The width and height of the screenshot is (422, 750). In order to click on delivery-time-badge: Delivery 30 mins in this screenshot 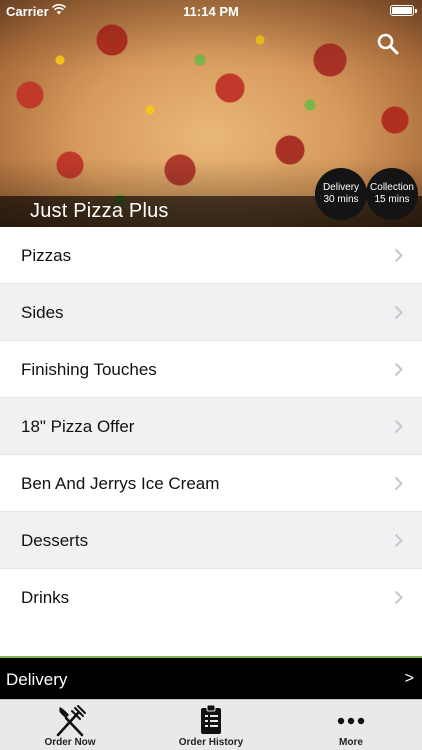, I will do `click(341, 194)`.